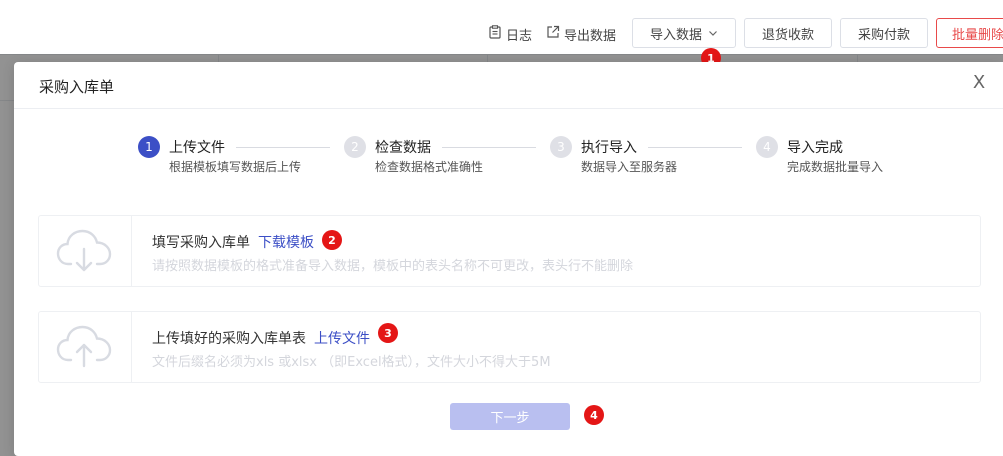 The width and height of the screenshot is (1003, 456). I want to click on annotation-badge: 4, so click(594, 415).